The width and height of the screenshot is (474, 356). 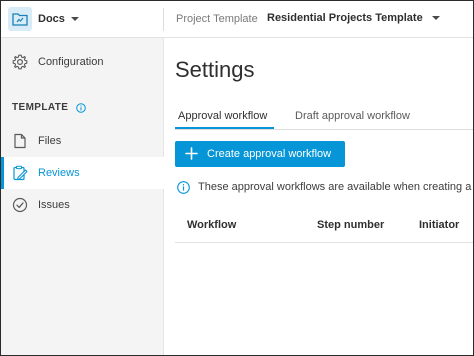 I want to click on sidebar-item-label: Configuration, so click(x=71, y=62).